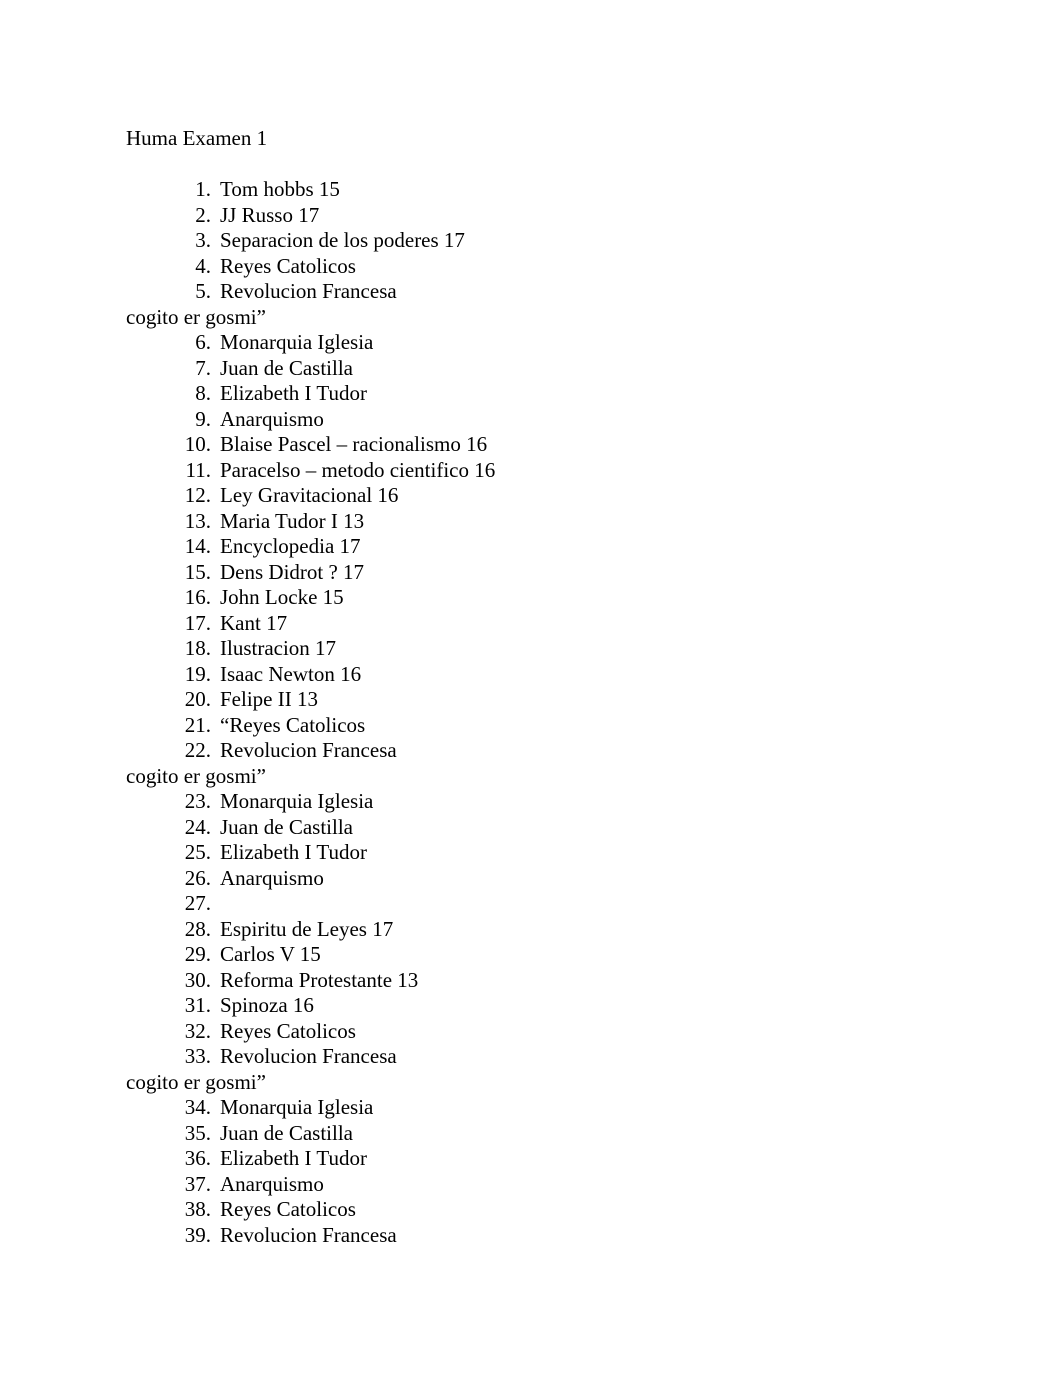 The height and width of the screenshot is (1377, 1062). What do you see at coordinates (536, 267) in the screenshot?
I see `list-item: 4. Reyes Catolicos` at bounding box center [536, 267].